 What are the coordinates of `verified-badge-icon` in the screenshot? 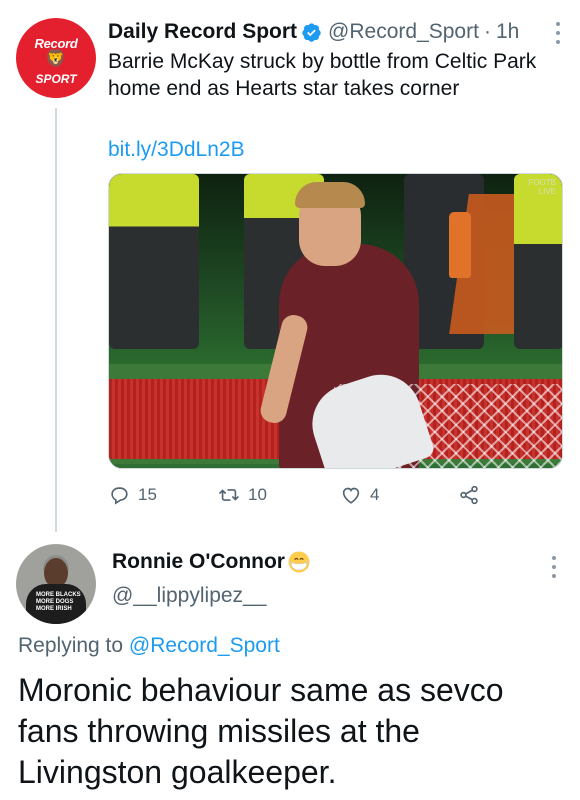 It's located at (311, 32).